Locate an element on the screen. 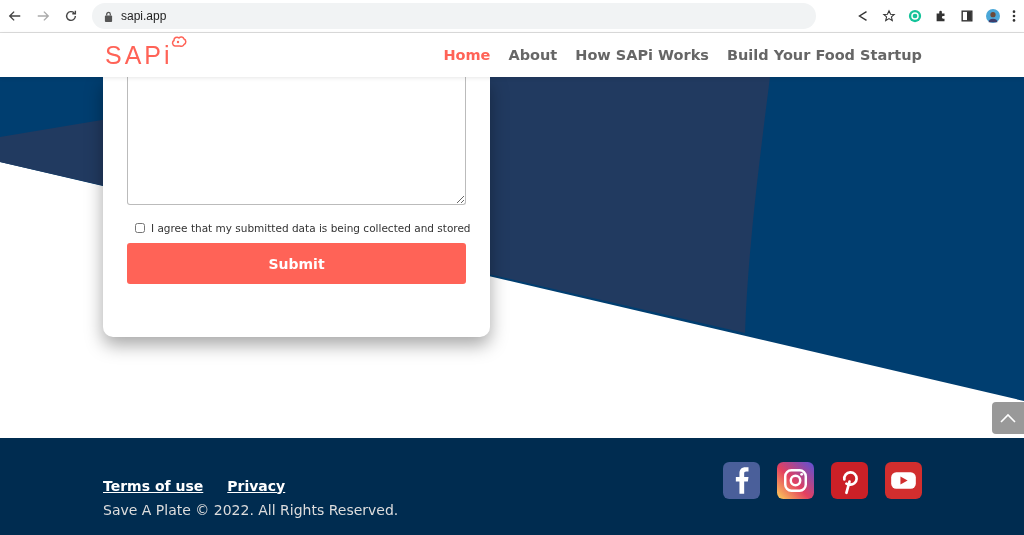 This screenshot has height=535, width=1024. submit-button: Submit is located at coordinates (296, 263).